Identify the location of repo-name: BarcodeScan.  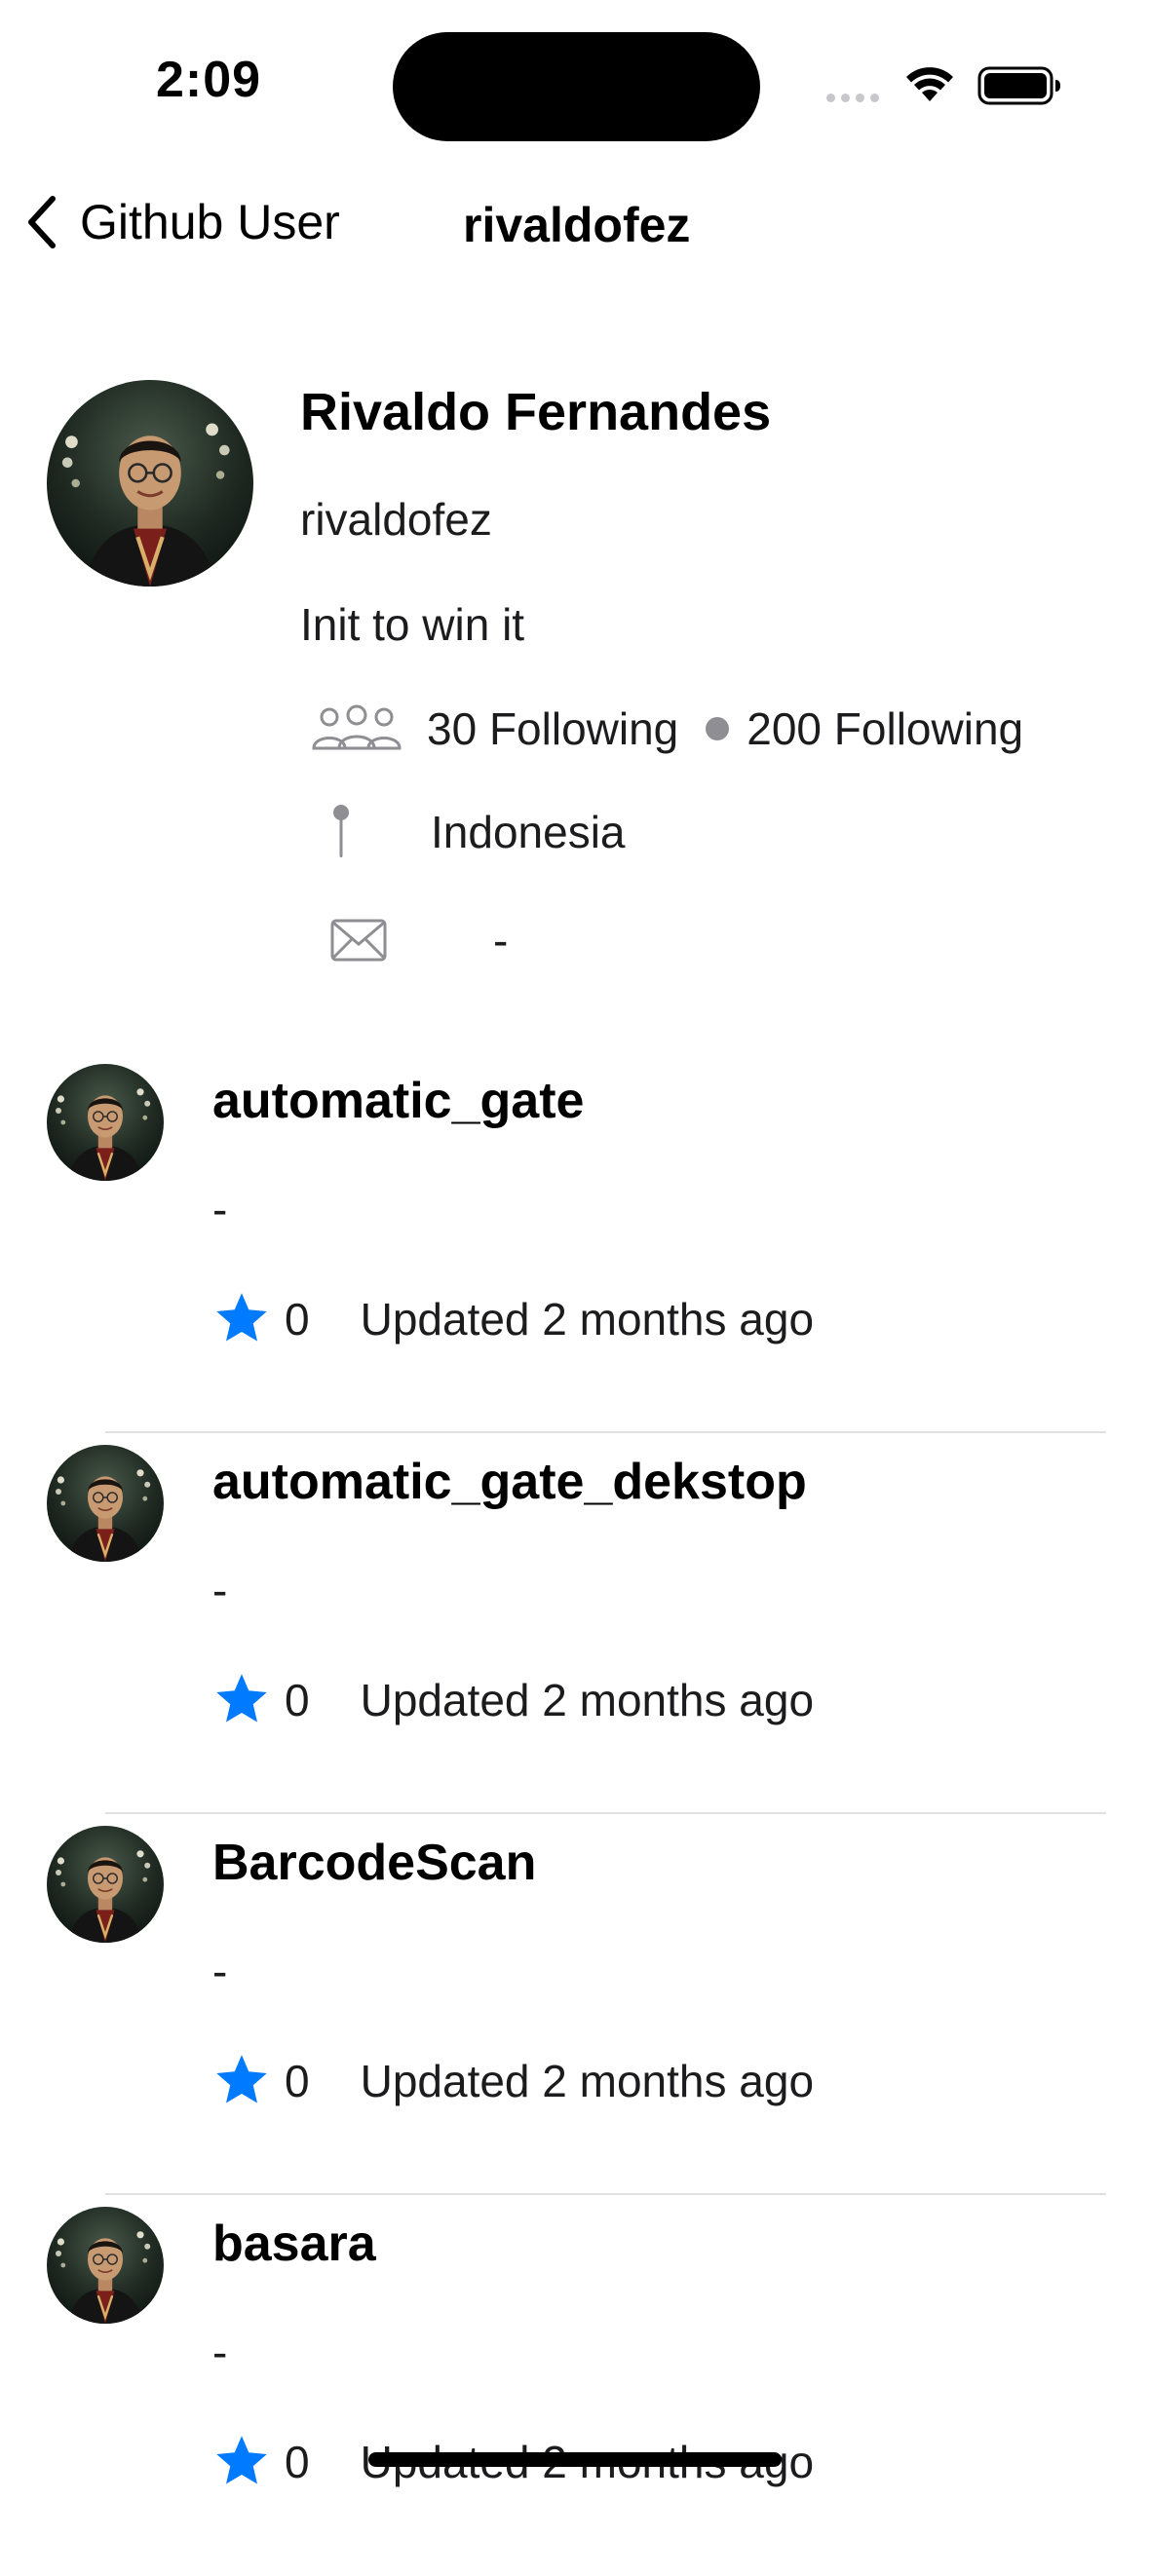
(374, 1863).